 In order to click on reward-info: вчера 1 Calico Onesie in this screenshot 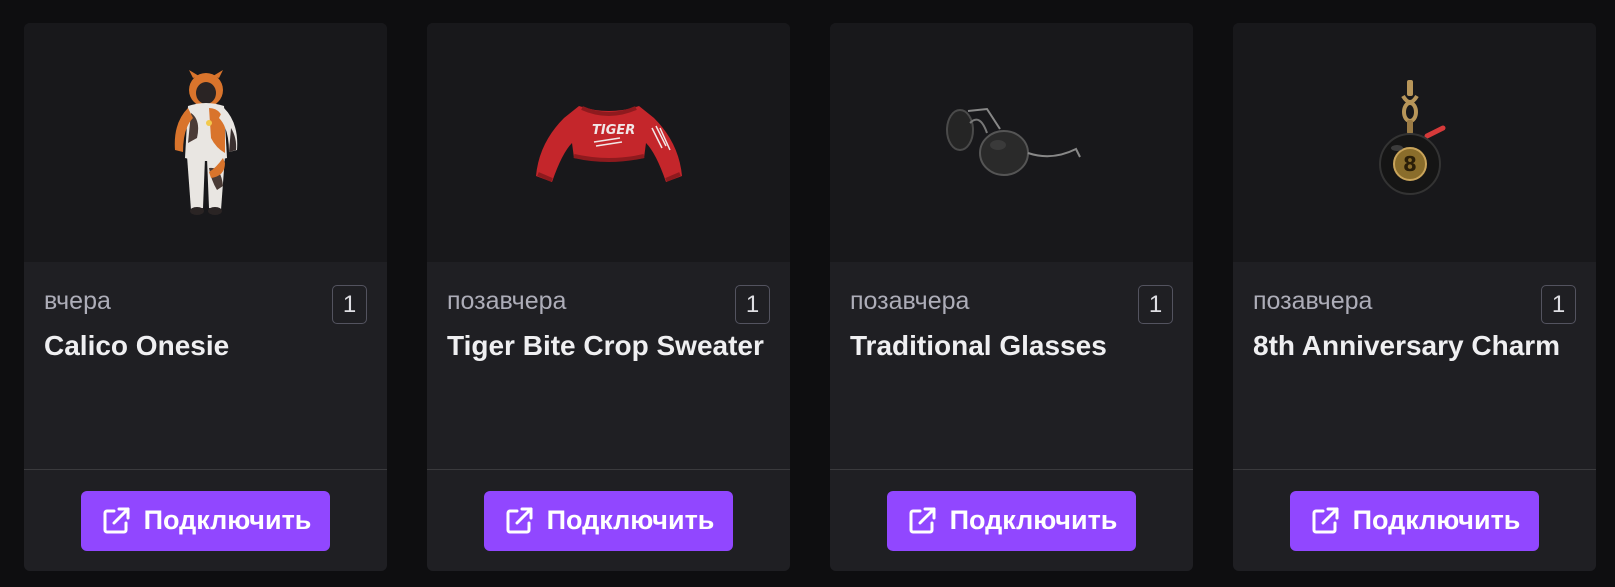, I will do `click(205, 366)`.